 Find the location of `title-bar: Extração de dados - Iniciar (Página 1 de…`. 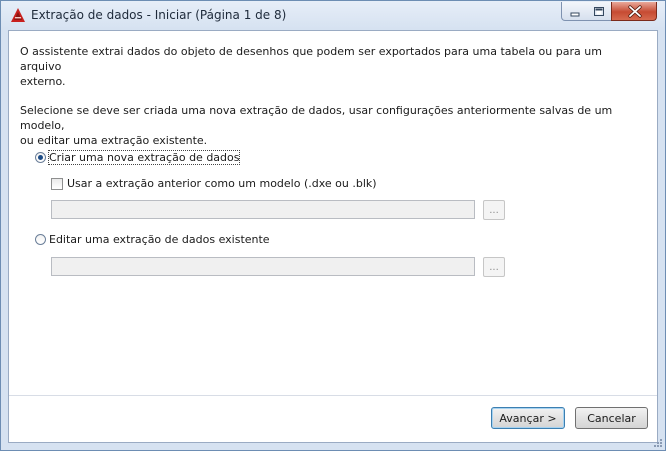

title-bar: Extração de dados - Iniciar (Página 1 de… is located at coordinates (333, 15).